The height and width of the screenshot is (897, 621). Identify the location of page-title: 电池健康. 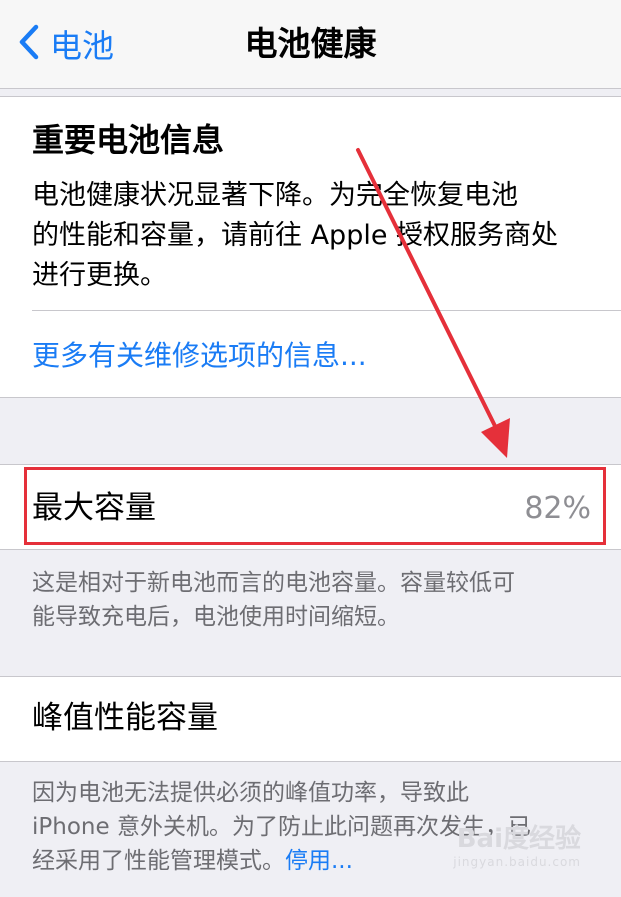
(310, 43).